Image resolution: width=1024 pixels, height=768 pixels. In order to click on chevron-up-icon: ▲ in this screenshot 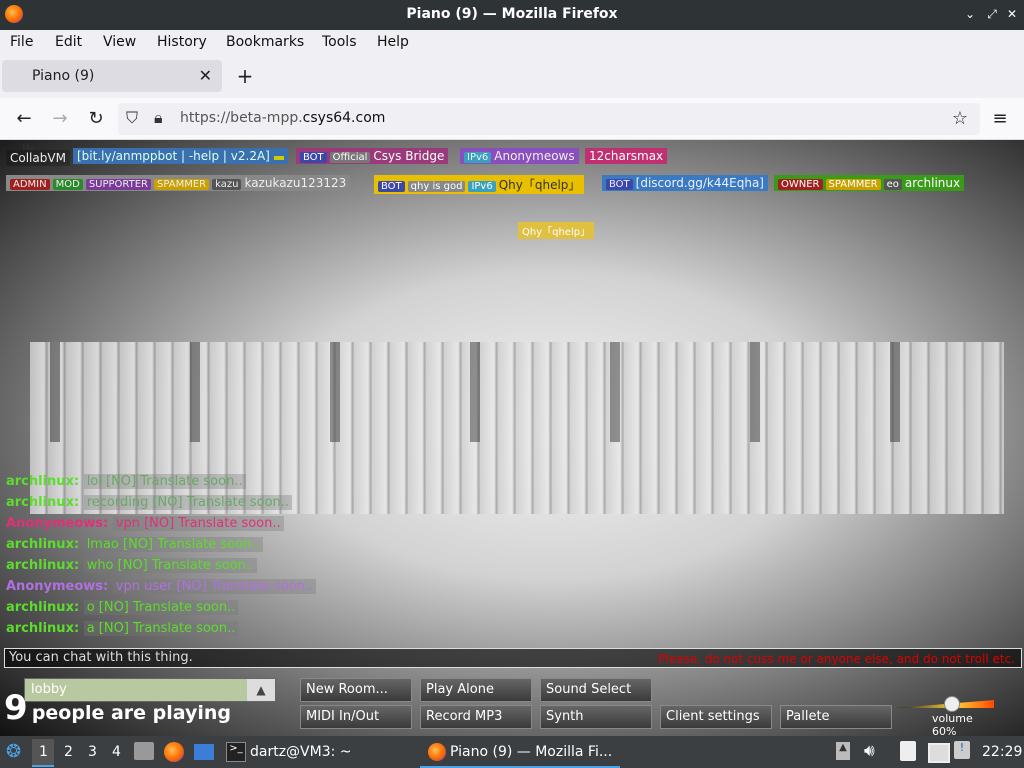, I will do `click(261, 690)`.